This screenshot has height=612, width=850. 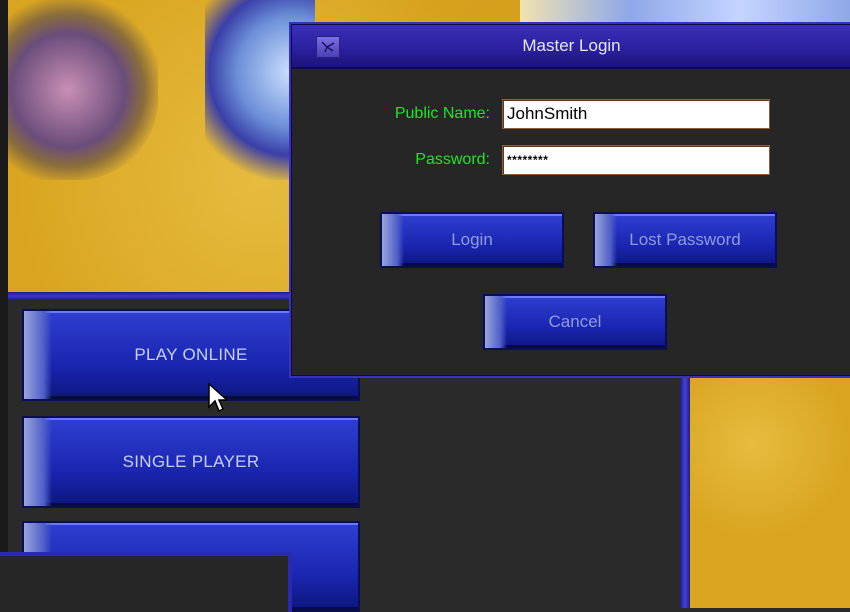 I want to click on banner-art-title, so click(x=685, y=13).